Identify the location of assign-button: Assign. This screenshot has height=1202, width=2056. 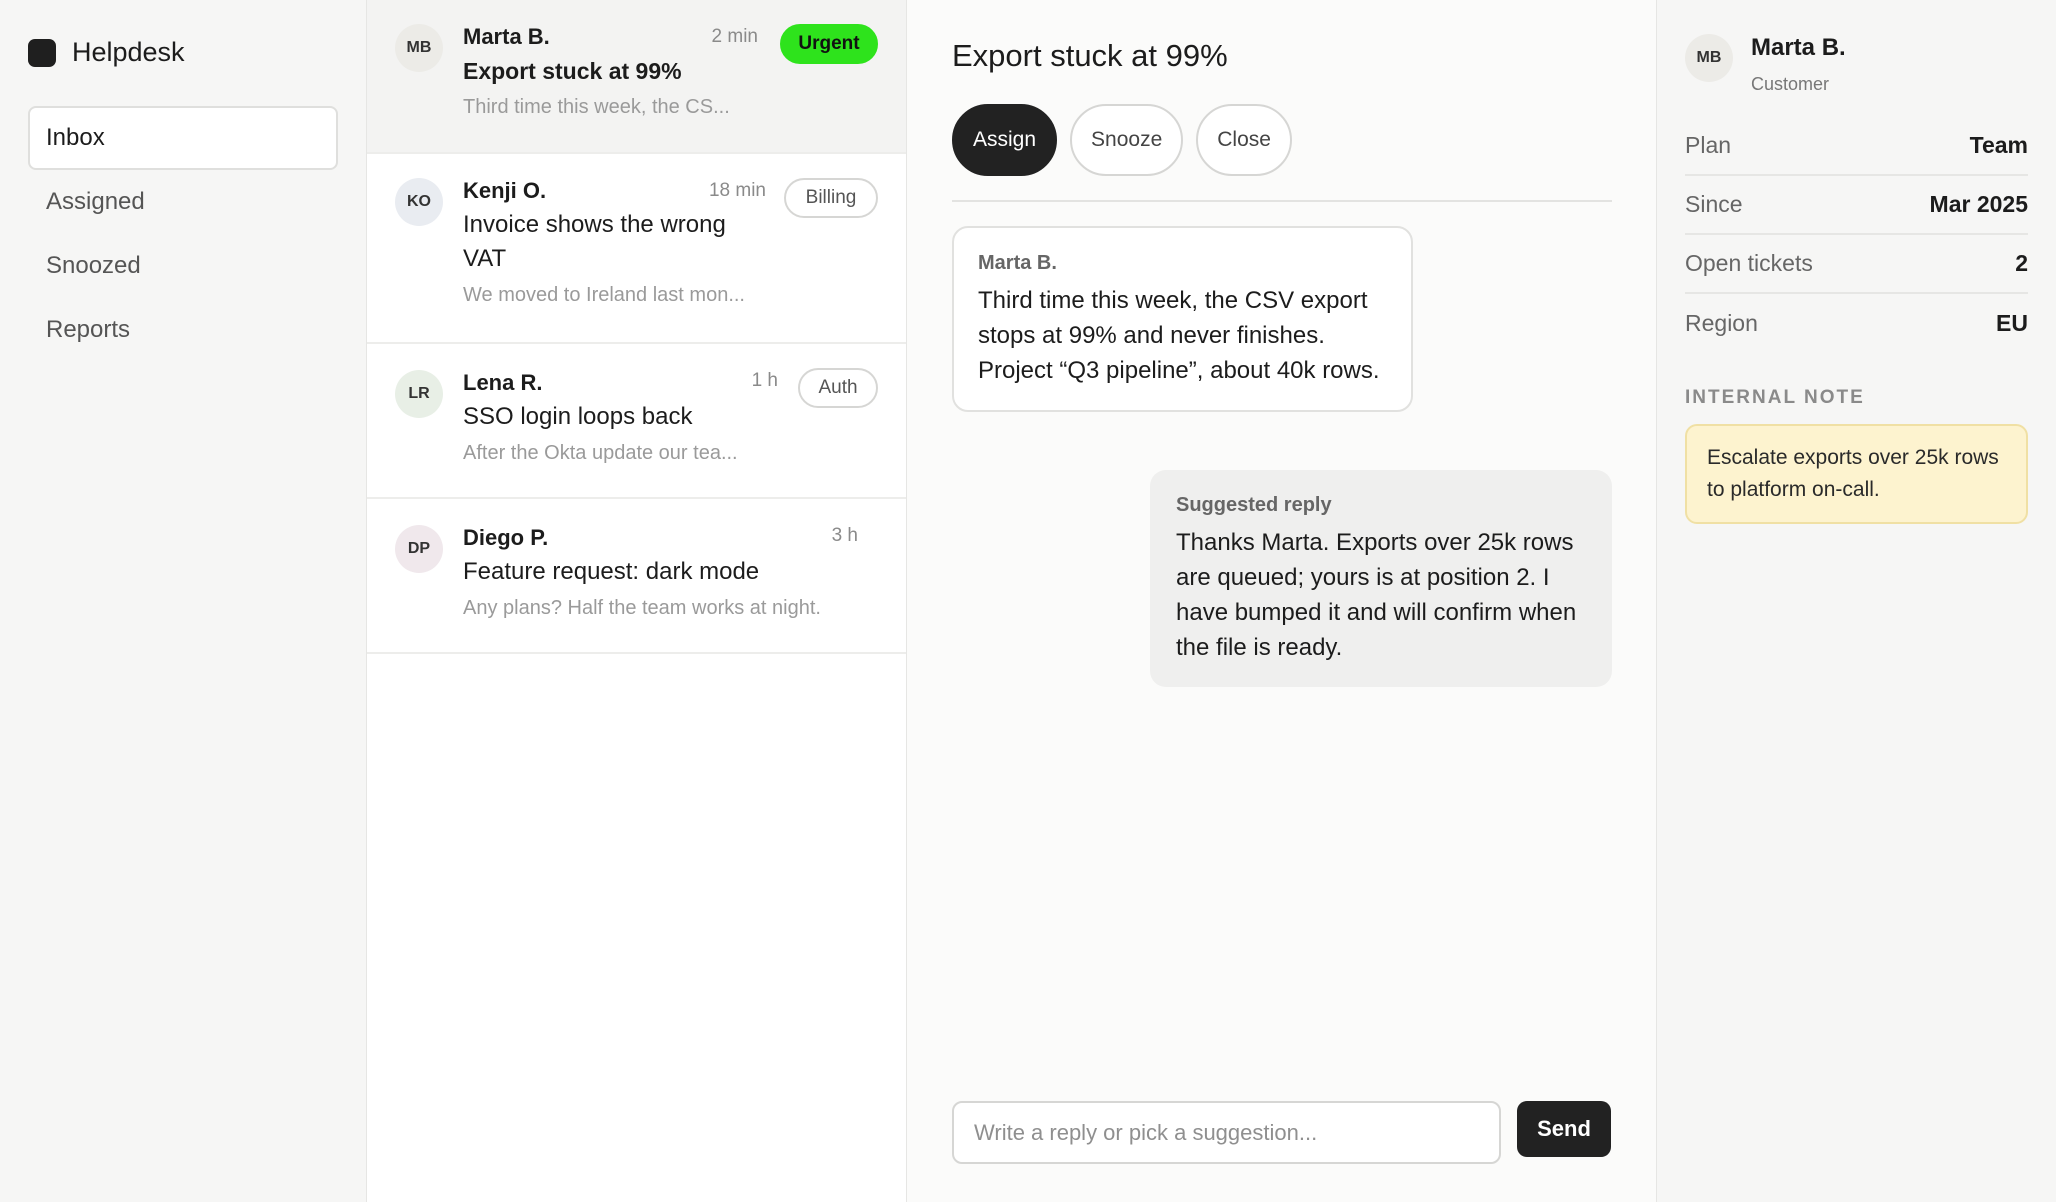
(1005, 140).